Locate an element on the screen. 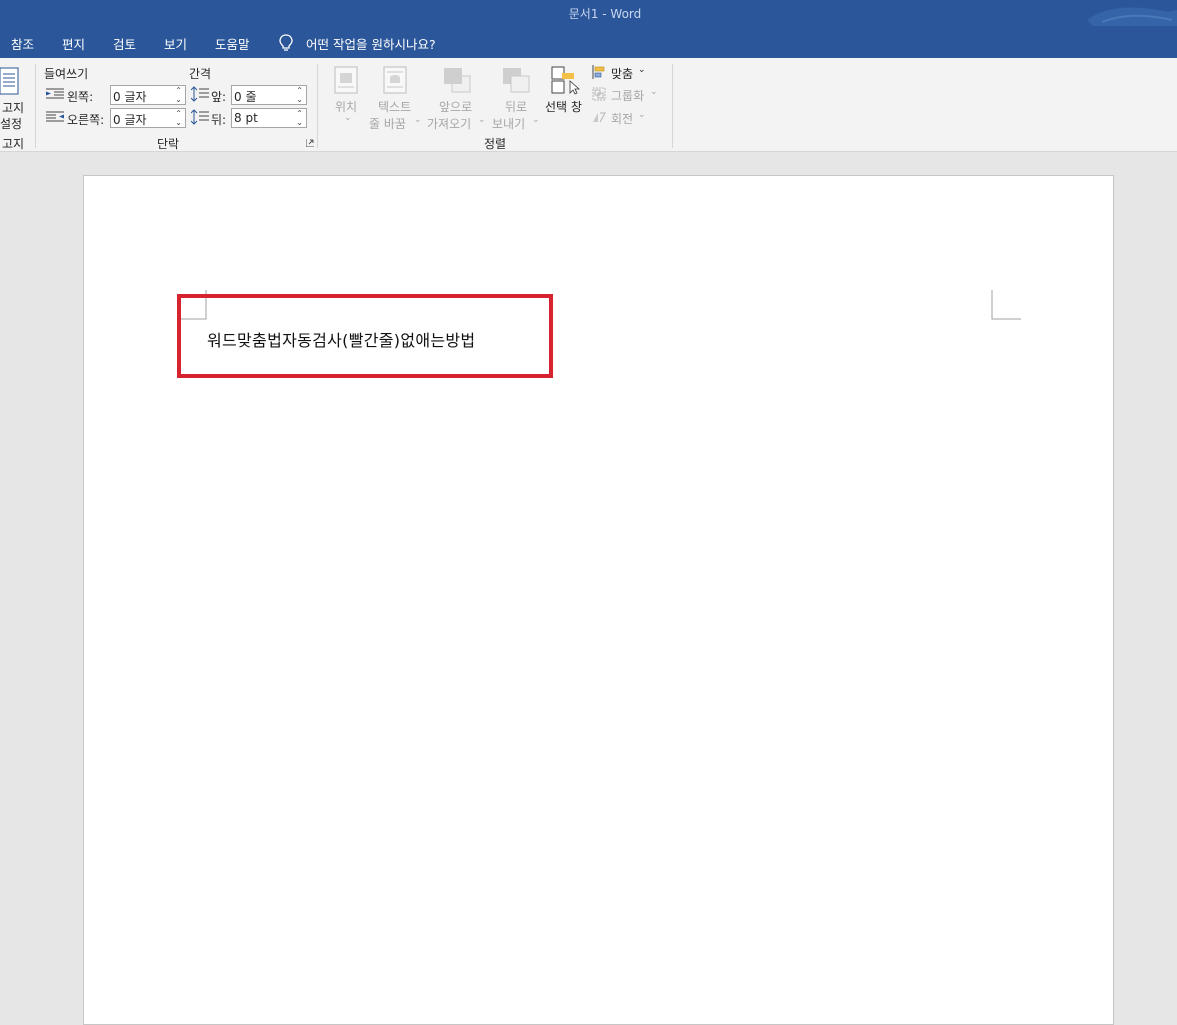 This screenshot has height=1025, width=1177. bring-forward-button: 앞으로 is located at coordinates (455, 106).